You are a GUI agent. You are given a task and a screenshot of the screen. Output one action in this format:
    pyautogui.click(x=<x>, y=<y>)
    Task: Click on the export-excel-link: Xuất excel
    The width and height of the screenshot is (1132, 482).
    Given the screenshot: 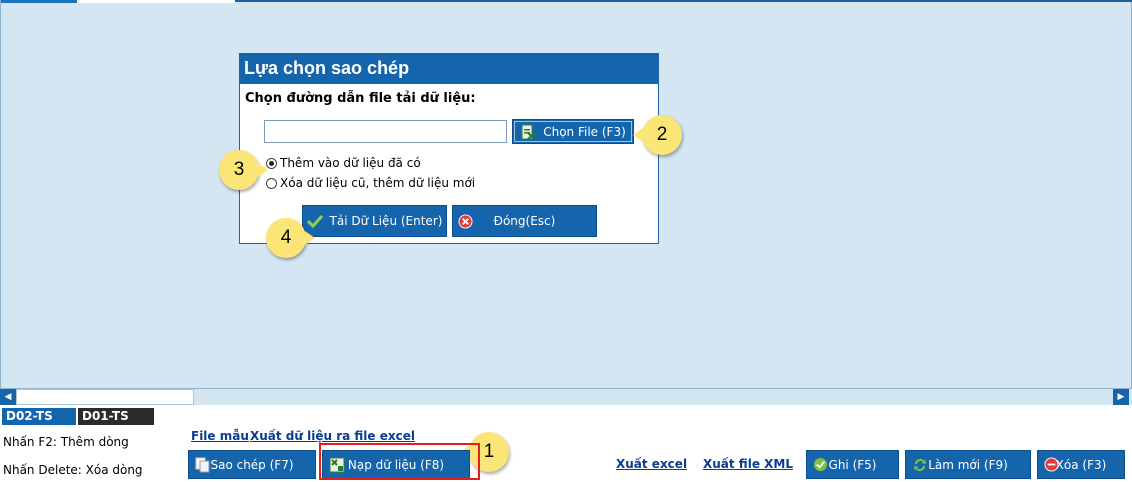 What is the action you would take?
    pyautogui.click(x=651, y=464)
    